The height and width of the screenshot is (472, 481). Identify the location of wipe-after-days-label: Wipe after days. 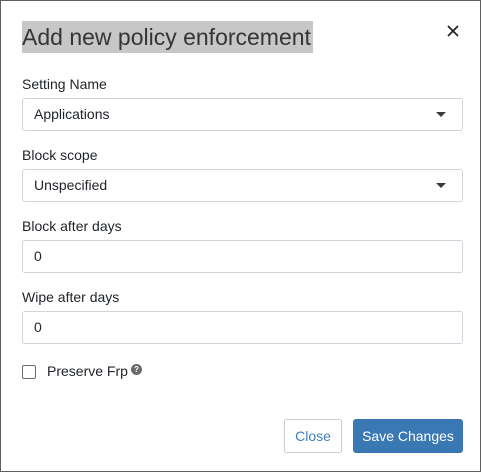
(71, 297).